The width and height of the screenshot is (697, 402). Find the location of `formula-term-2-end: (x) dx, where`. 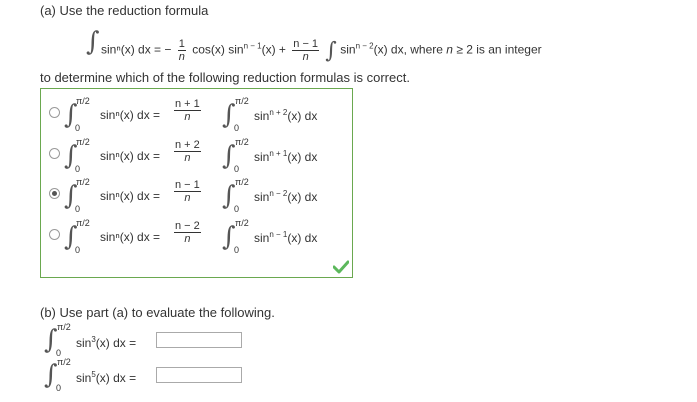

formula-term-2-end: (x) dx, where is located at coordinates (408, 49).